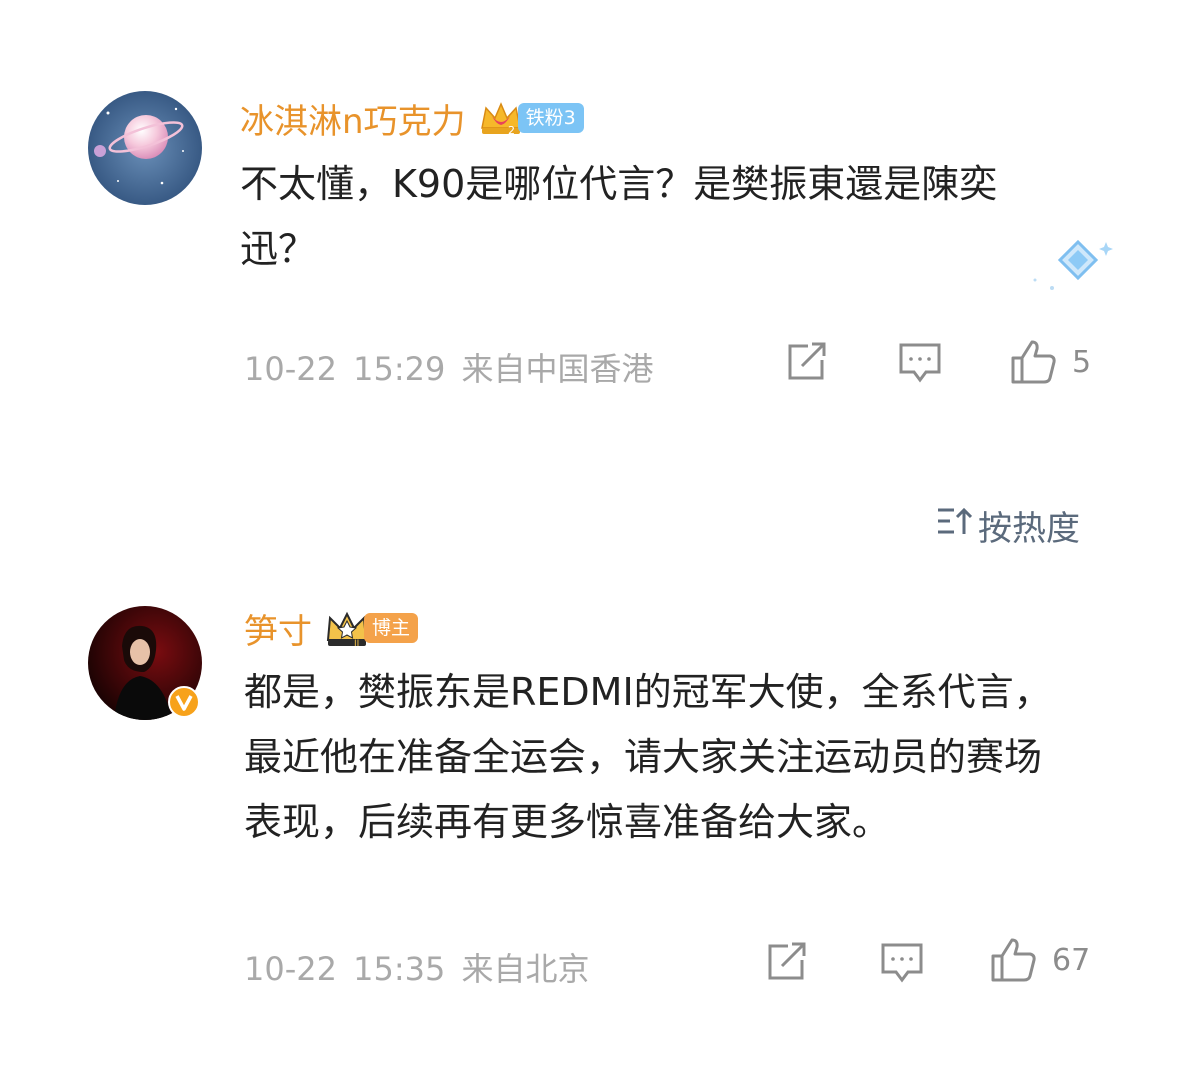 This screenshot has width=1184, height=1070. What do you see at coordinates (1040, 960) in the screenshot?
I see `like-button: 67` at bounding box center [1040, 960].